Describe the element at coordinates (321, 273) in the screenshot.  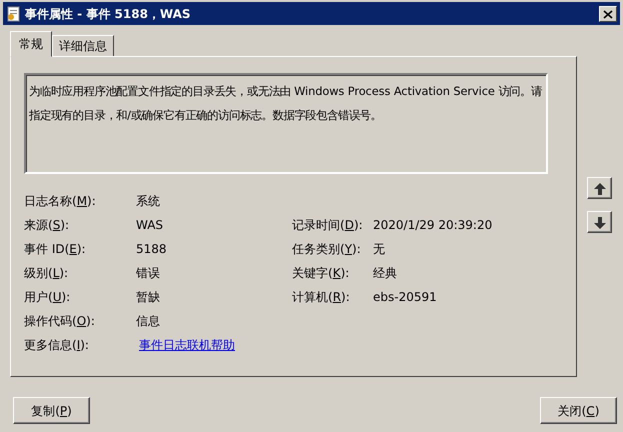
I see `field-label: 关键字(K):` at that location.